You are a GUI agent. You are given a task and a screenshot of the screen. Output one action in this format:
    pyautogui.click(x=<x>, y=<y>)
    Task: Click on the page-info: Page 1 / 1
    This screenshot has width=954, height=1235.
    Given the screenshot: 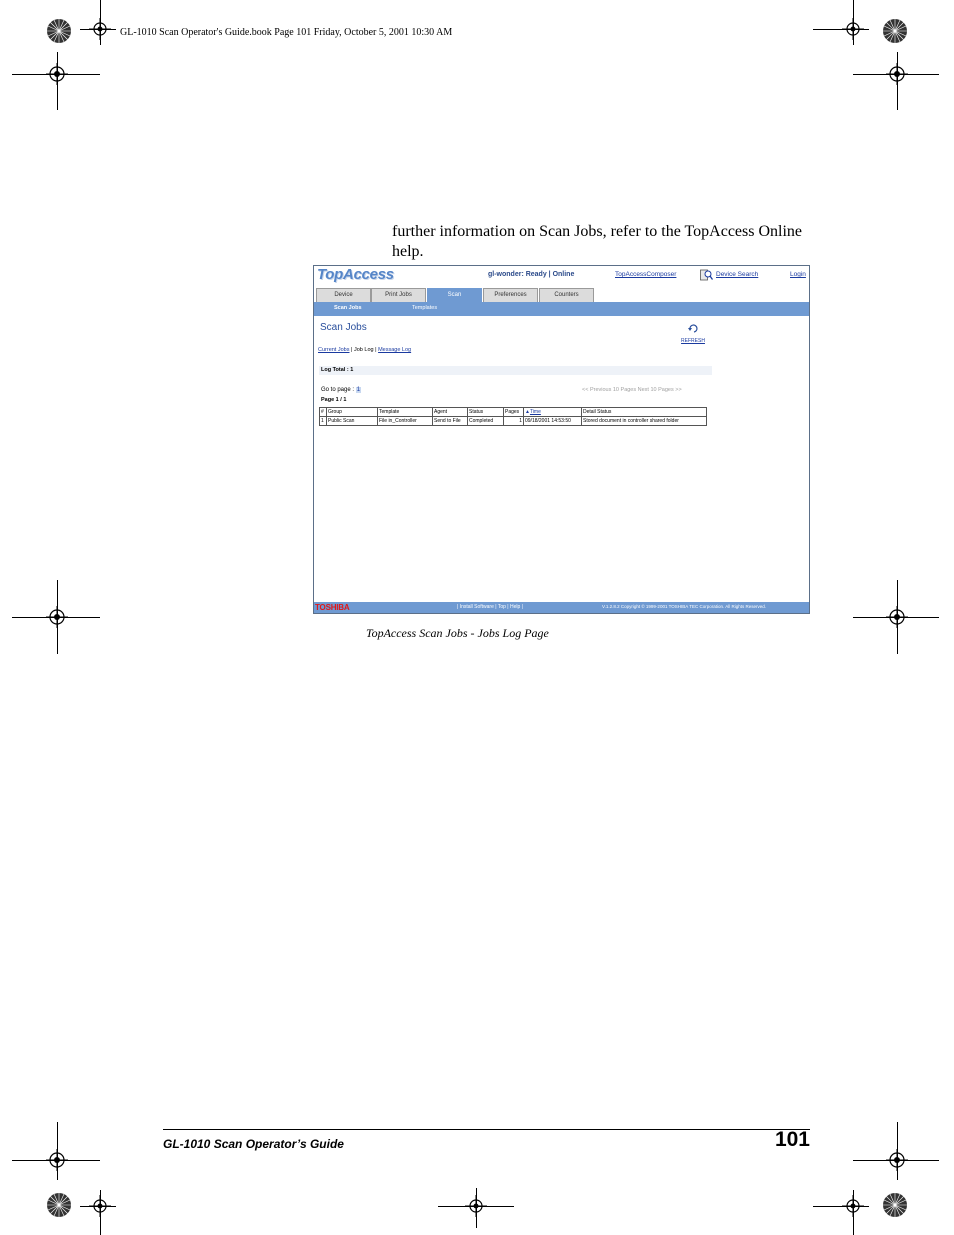 What is the action you would take?
    pyautogui.click(x=334, y=400)
    